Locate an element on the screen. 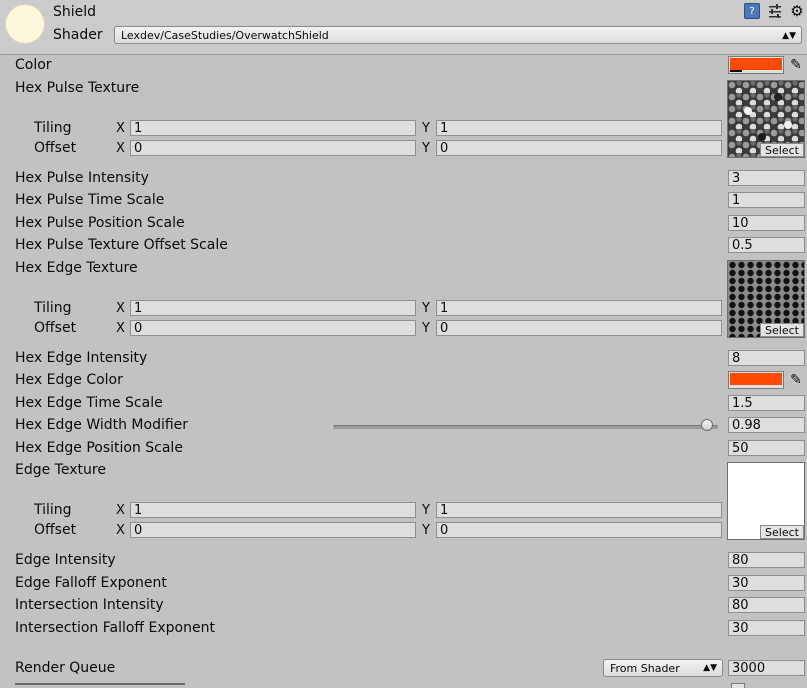 Image resolution: width=807 pixels, height=688 pixels. hex-pulse-intensity-label: Hex Pulse Intensity is located at coordinates (82, 178).